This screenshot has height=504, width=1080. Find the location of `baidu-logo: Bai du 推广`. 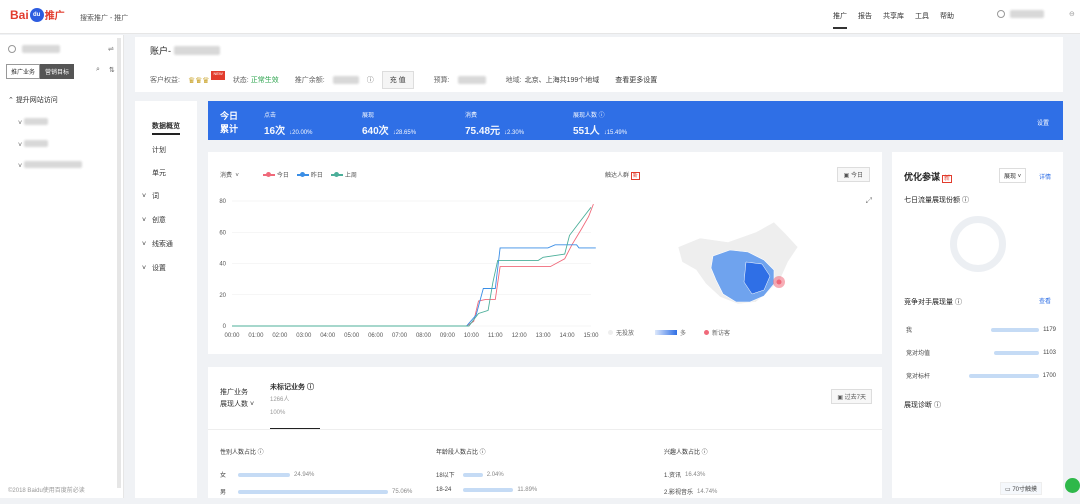

baidu-logo: Bai du 推广 is located at coordinates (37, 14).